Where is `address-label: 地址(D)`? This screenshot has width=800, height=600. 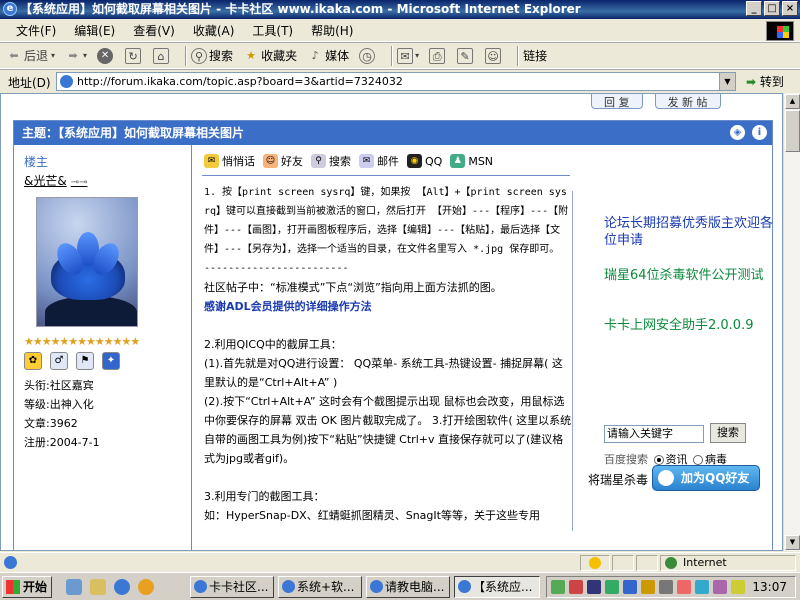 address-label: 地址(D) is located at coordinates (29, 83).